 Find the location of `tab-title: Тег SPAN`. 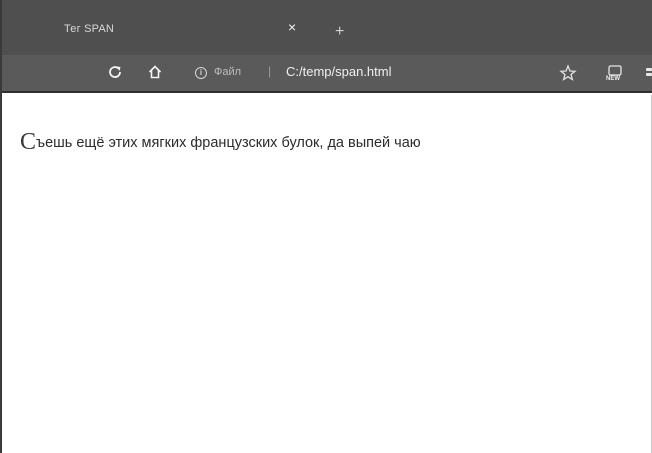

tab-title: Тег SPAN is located at coordinates (89, 29).